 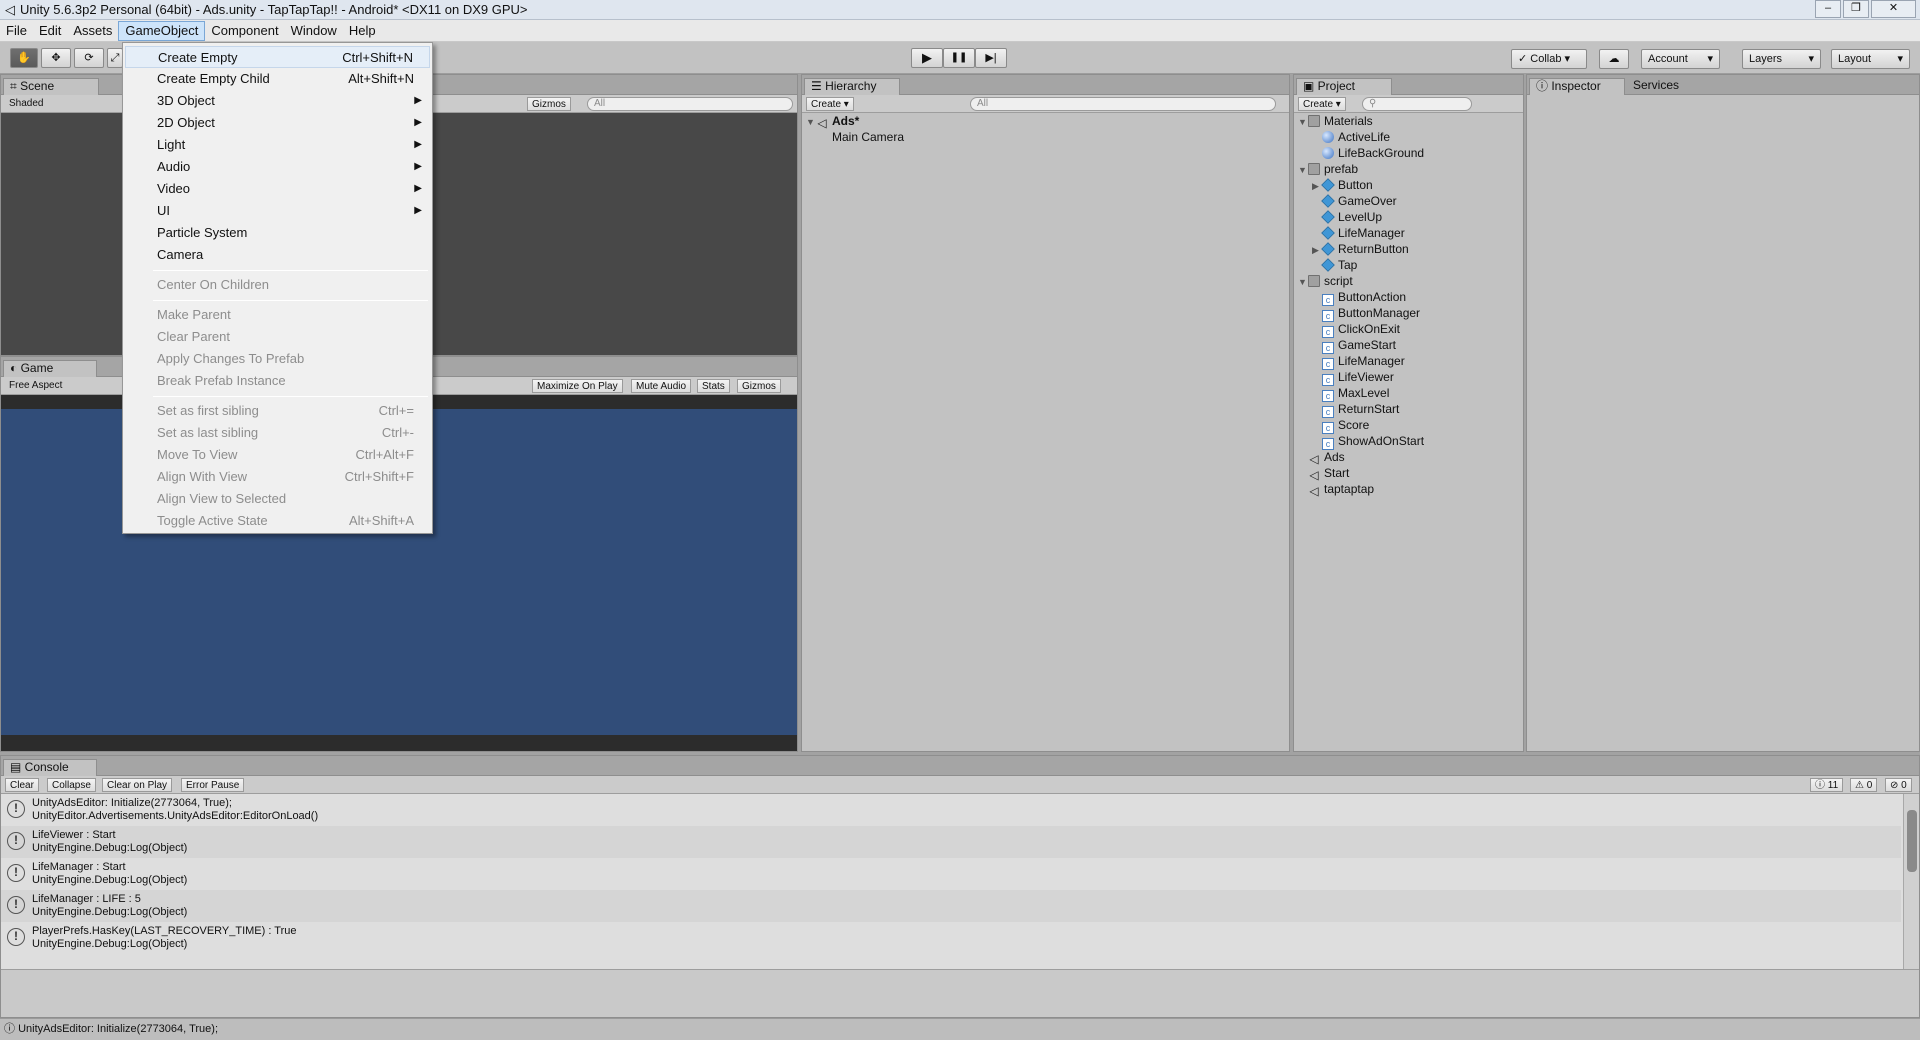 I want to click on menu-item-audio: Audio ▶, so click(x=277, y=167).